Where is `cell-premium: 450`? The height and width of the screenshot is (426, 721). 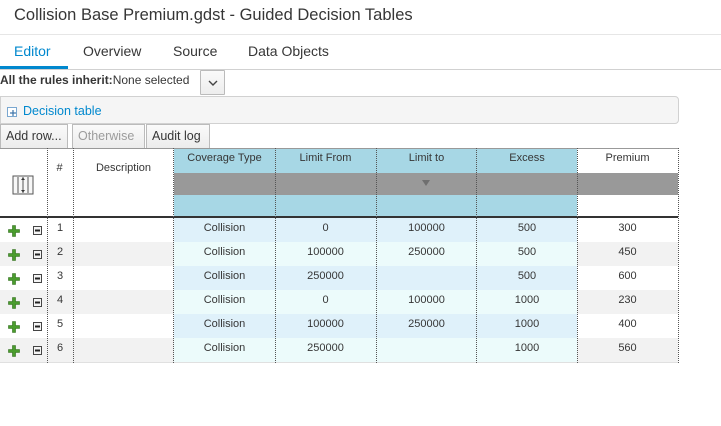 cell-premium: 450 is located at coordinates (627, 254).